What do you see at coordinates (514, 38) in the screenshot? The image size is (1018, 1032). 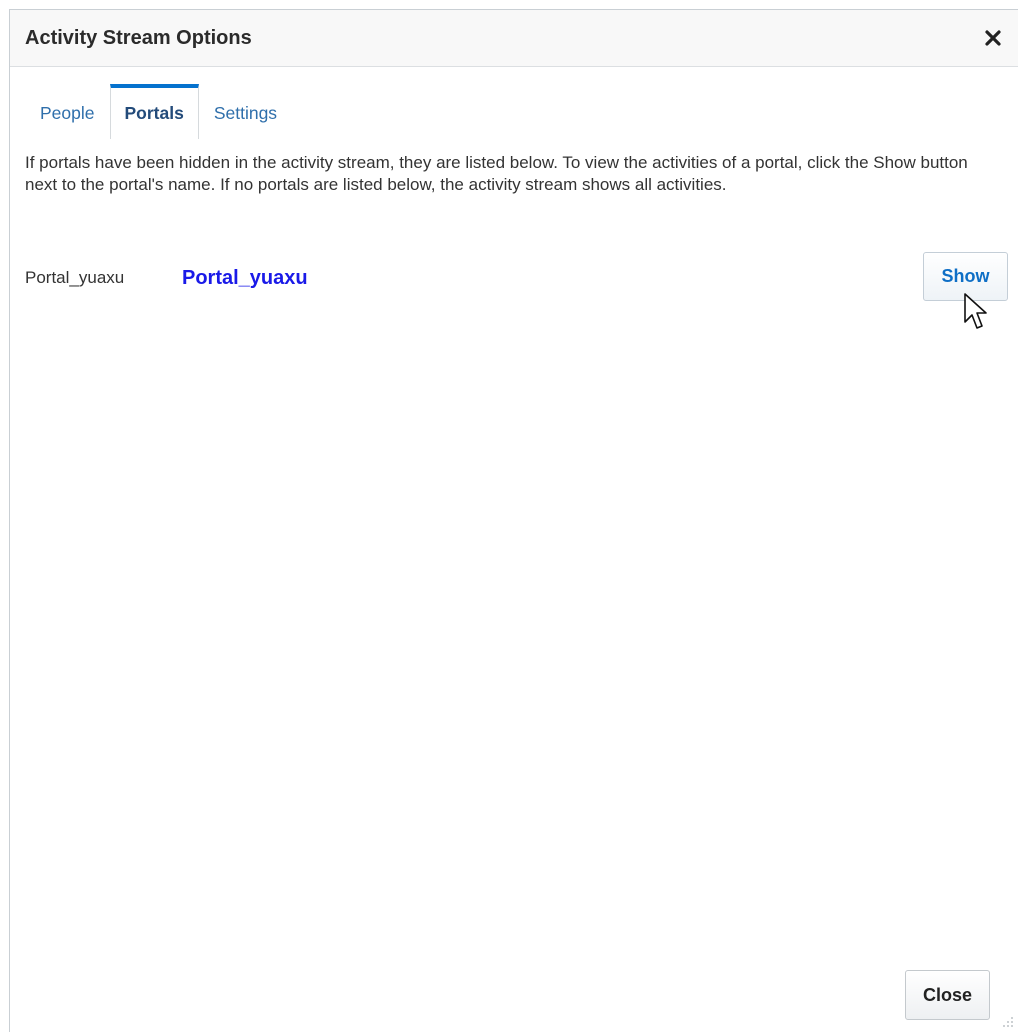 I see `dialog-header: Activity Stream Options` at bounding box center [514, 38].